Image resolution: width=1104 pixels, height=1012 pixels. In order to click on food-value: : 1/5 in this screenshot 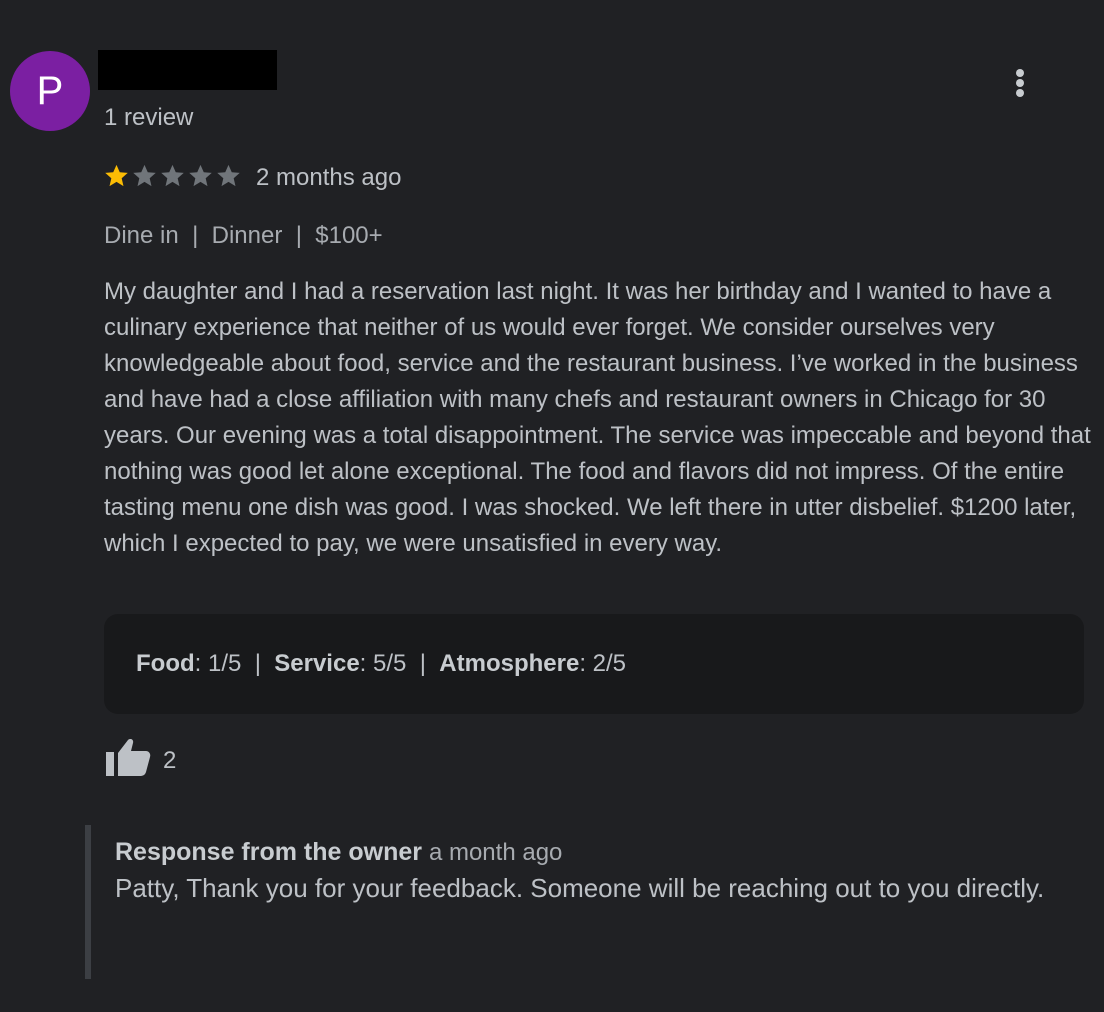, I will do `click(218, 663)`.